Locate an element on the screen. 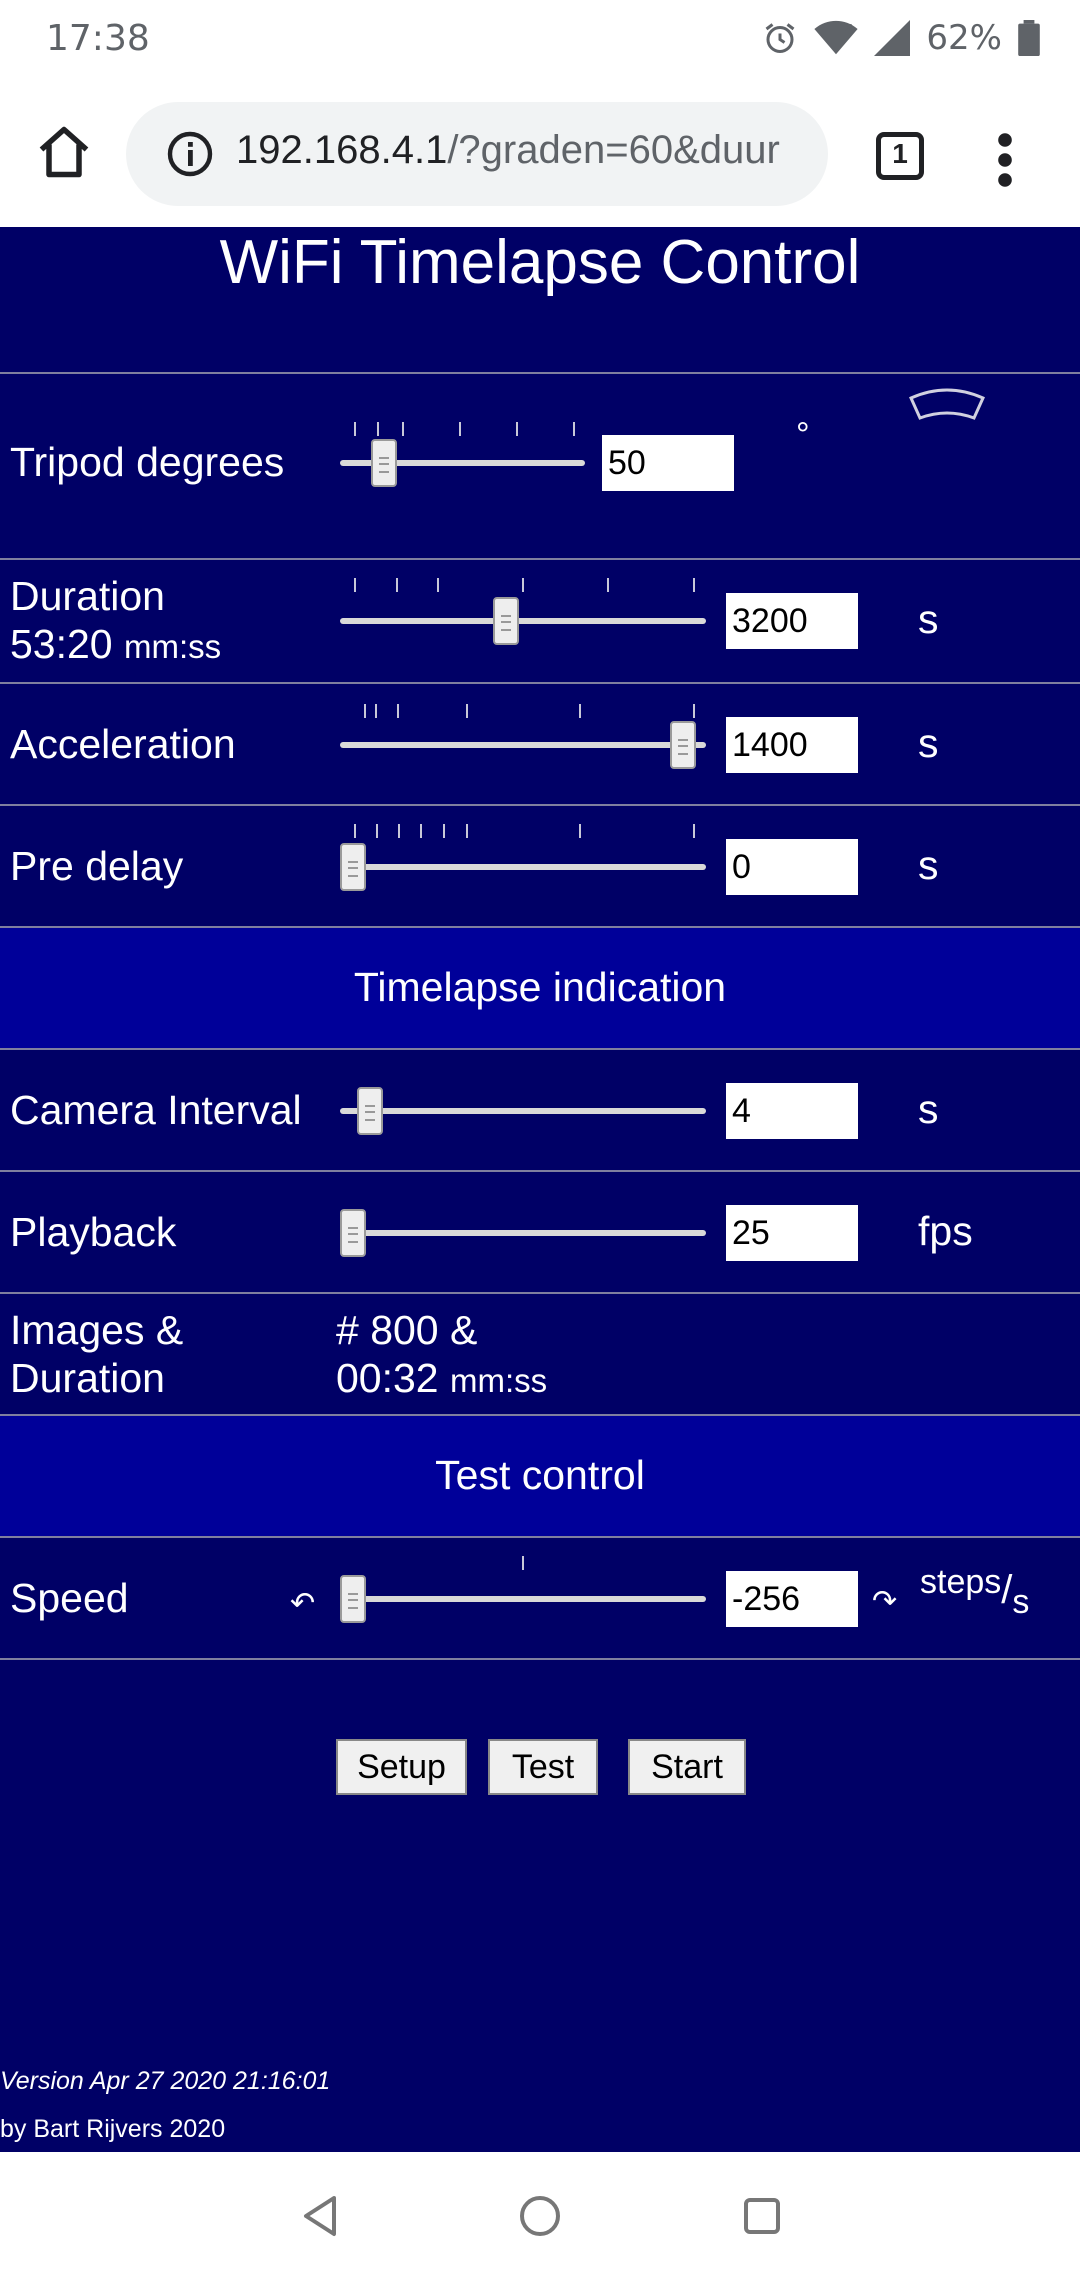 The image size is (1080, 2280). test-header-text: Test control is located at coordinates (540, 1475).